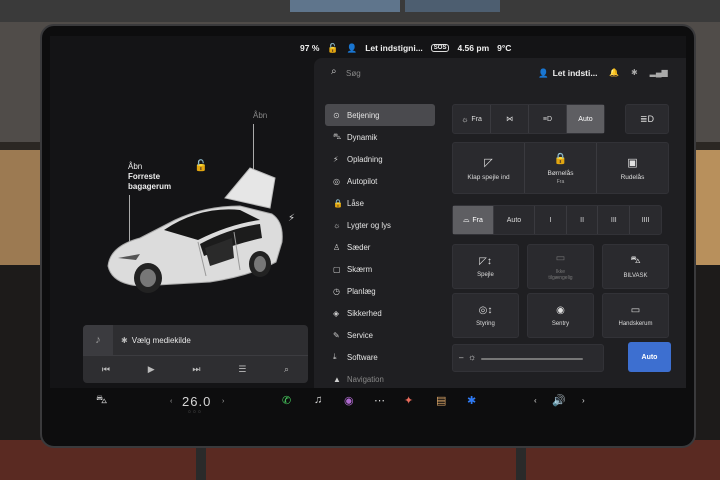 The width and height of the screenshot is (720, 480). I want to click on menu-item-dynamik: ⛍ Dynamik, so click(380, 137).